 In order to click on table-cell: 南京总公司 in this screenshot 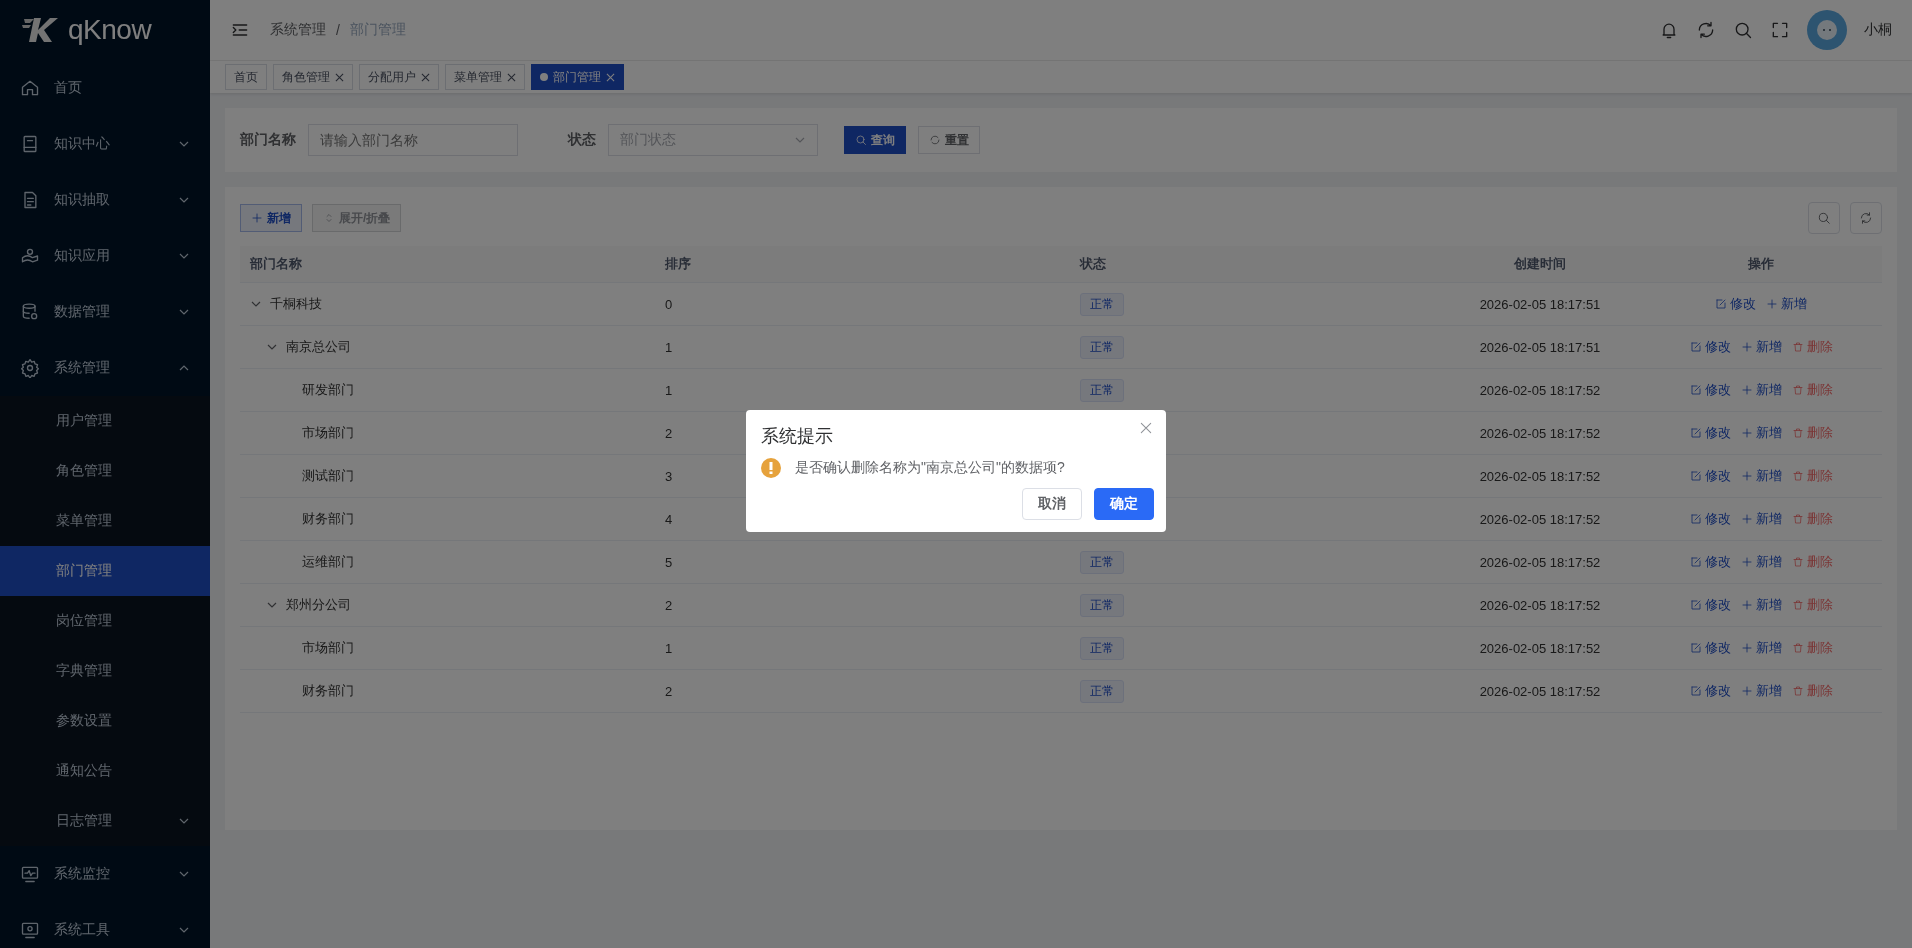, I will do `click(318, 347)`.